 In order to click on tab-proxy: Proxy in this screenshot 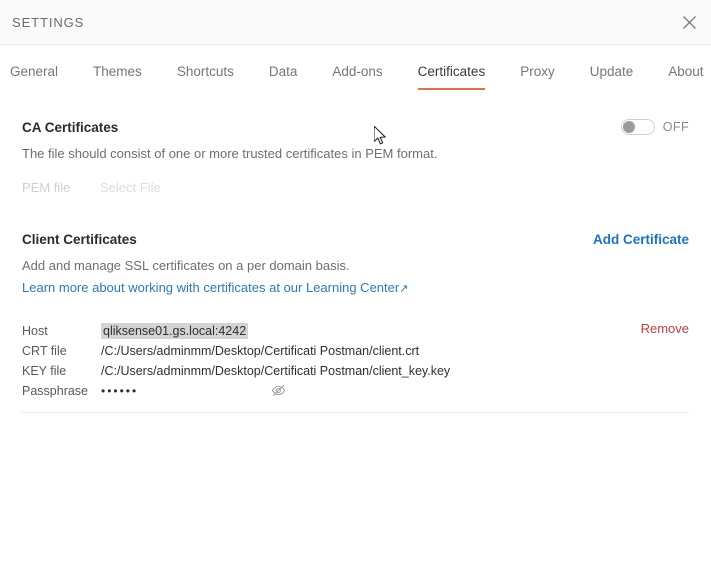, I will do `click(537, 77)`.